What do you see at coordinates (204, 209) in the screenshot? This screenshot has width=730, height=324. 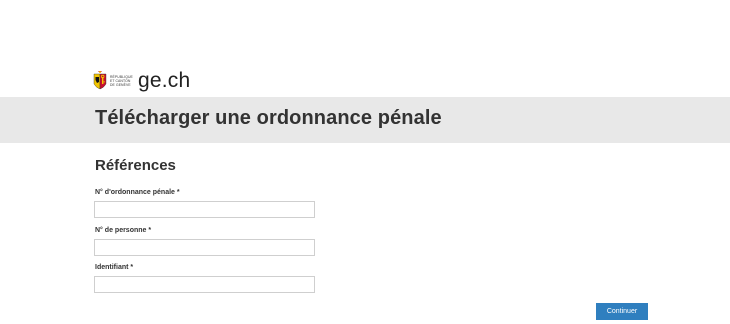 I see `ordonnance-number-input` at bounding box center [204, 209].